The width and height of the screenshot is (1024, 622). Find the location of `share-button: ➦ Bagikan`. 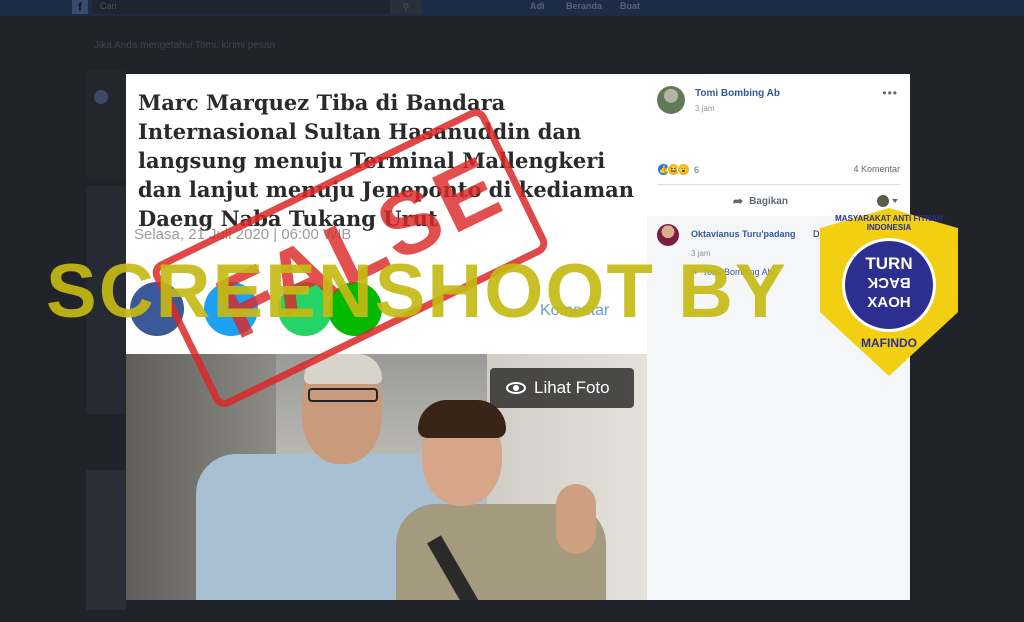

share-button: ➦ Bagikan is located at coordinates (760, 201).